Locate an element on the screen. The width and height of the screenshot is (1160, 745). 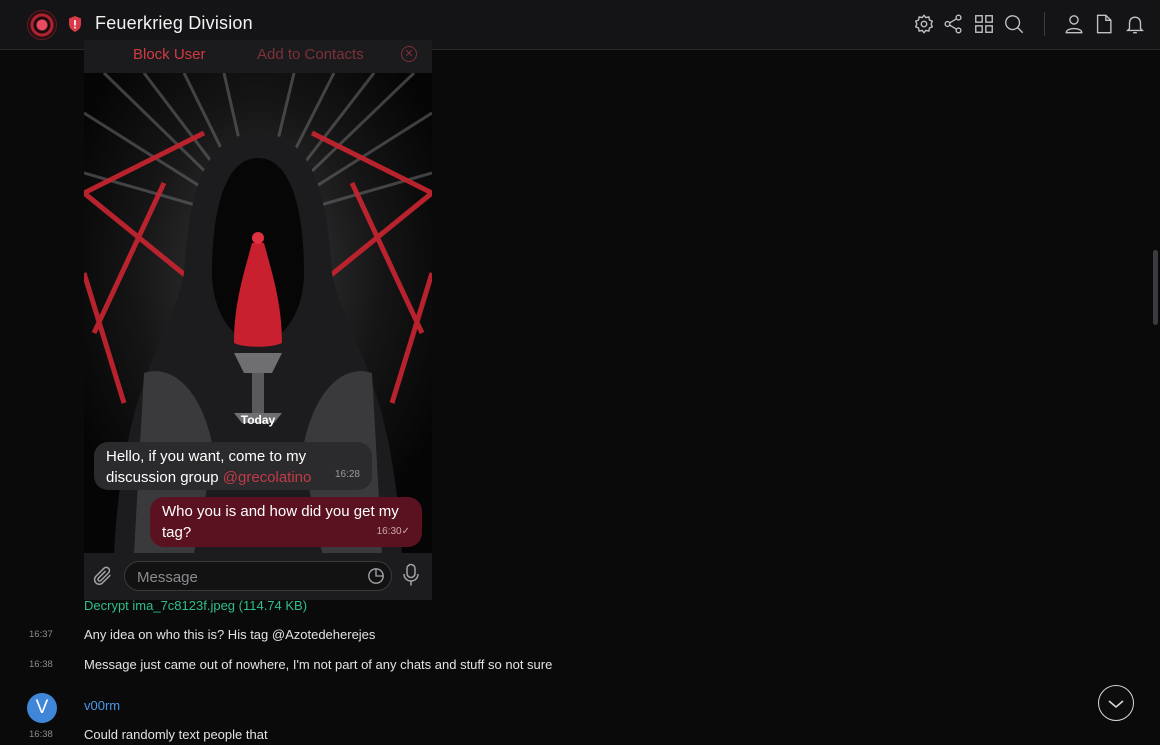
close-icon: ✕ is located at coordinates (409, 54).